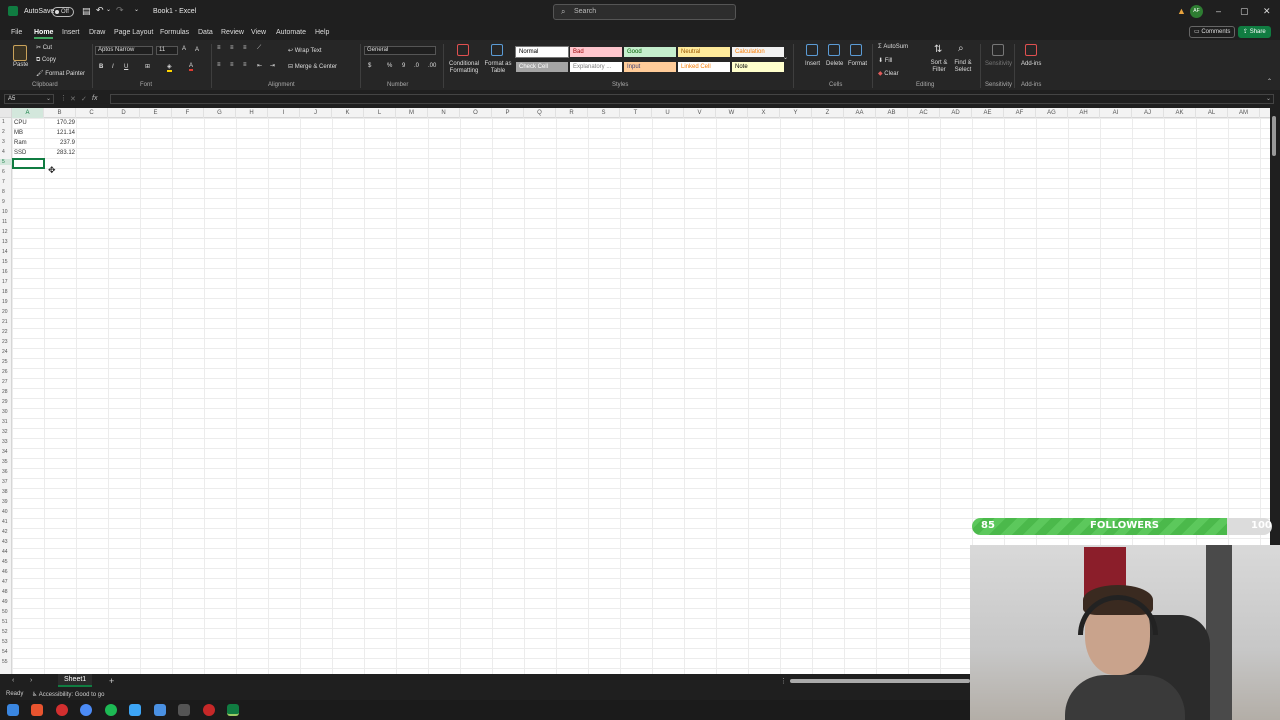  I want to click on column-header: G, so click(220, 113).